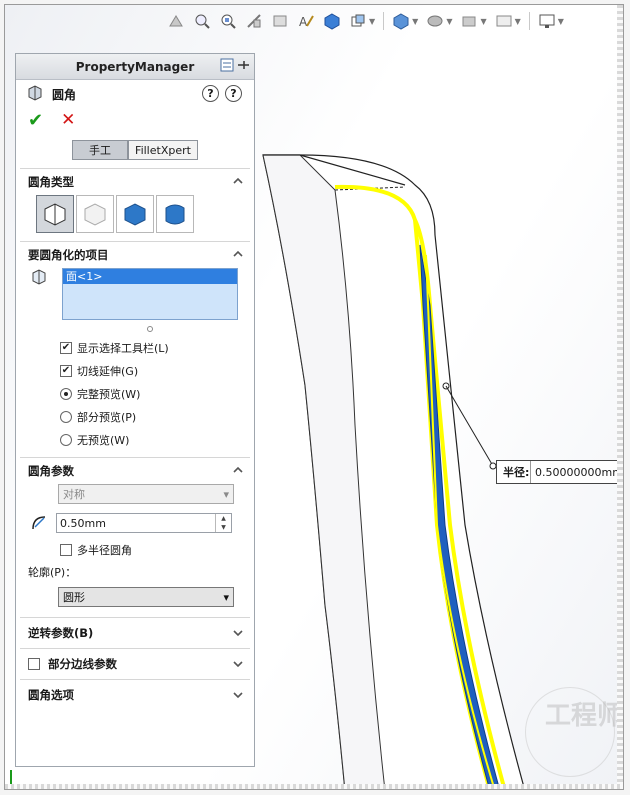  I want to click on fillet-method-select: 对称 ▾, so click(146, 494).